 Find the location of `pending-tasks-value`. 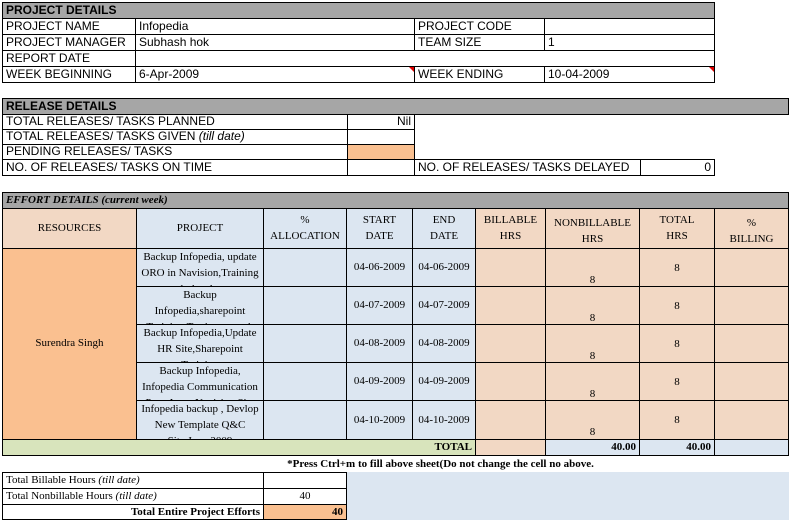

pending-tasks-value is located at coordinates (381, 152).